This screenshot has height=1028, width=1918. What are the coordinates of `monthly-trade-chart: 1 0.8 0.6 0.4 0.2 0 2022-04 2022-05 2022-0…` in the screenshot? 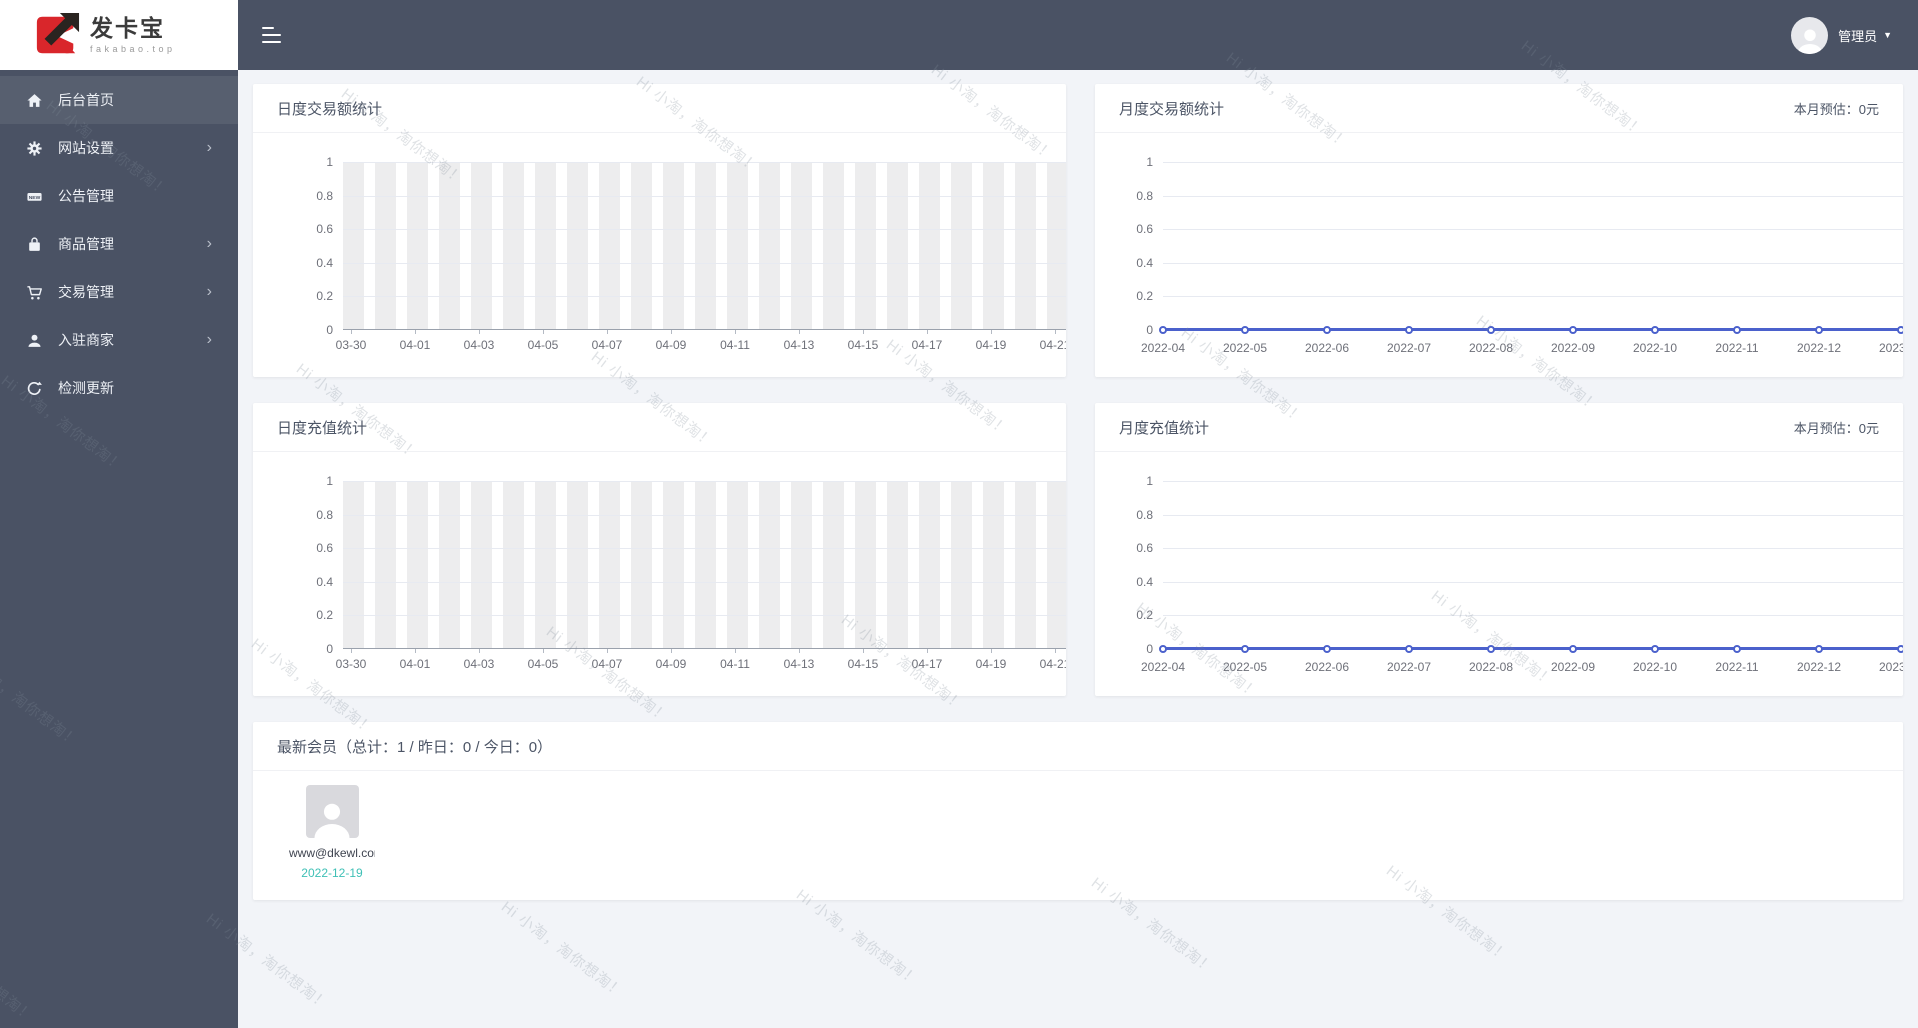 It's located at (1499, 255).